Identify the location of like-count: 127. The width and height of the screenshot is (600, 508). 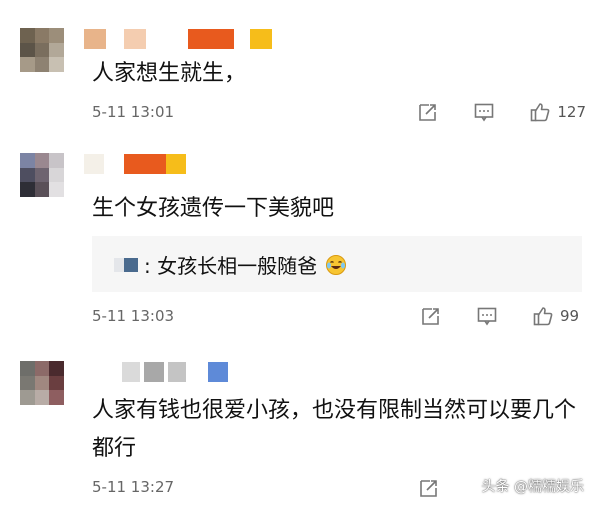
(571, 112).